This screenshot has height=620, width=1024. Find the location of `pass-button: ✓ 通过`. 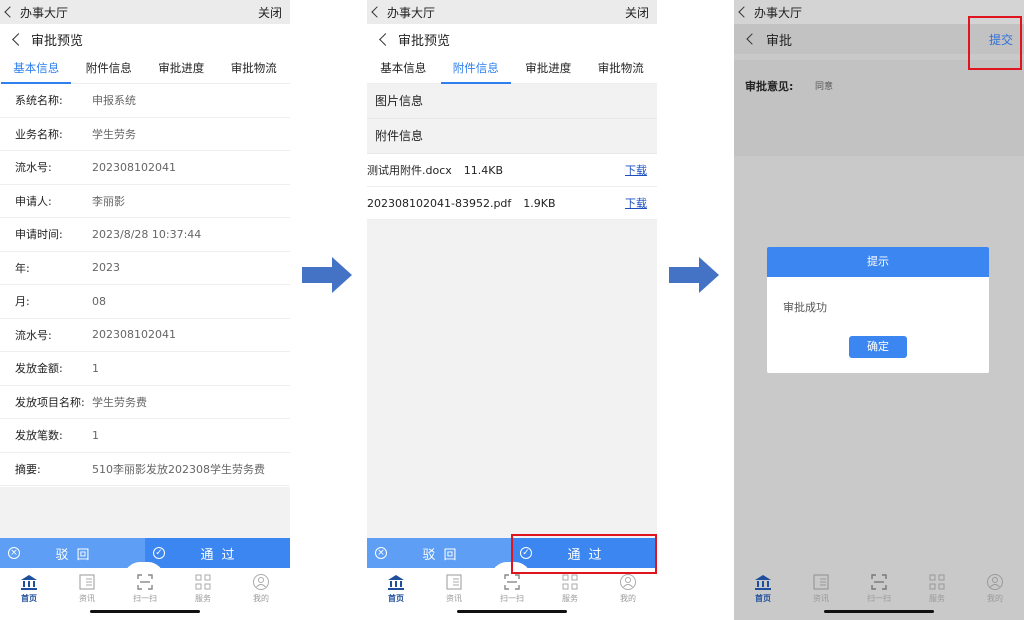

pass-button: ✓ 通过 is located at coordinates (217, 553).